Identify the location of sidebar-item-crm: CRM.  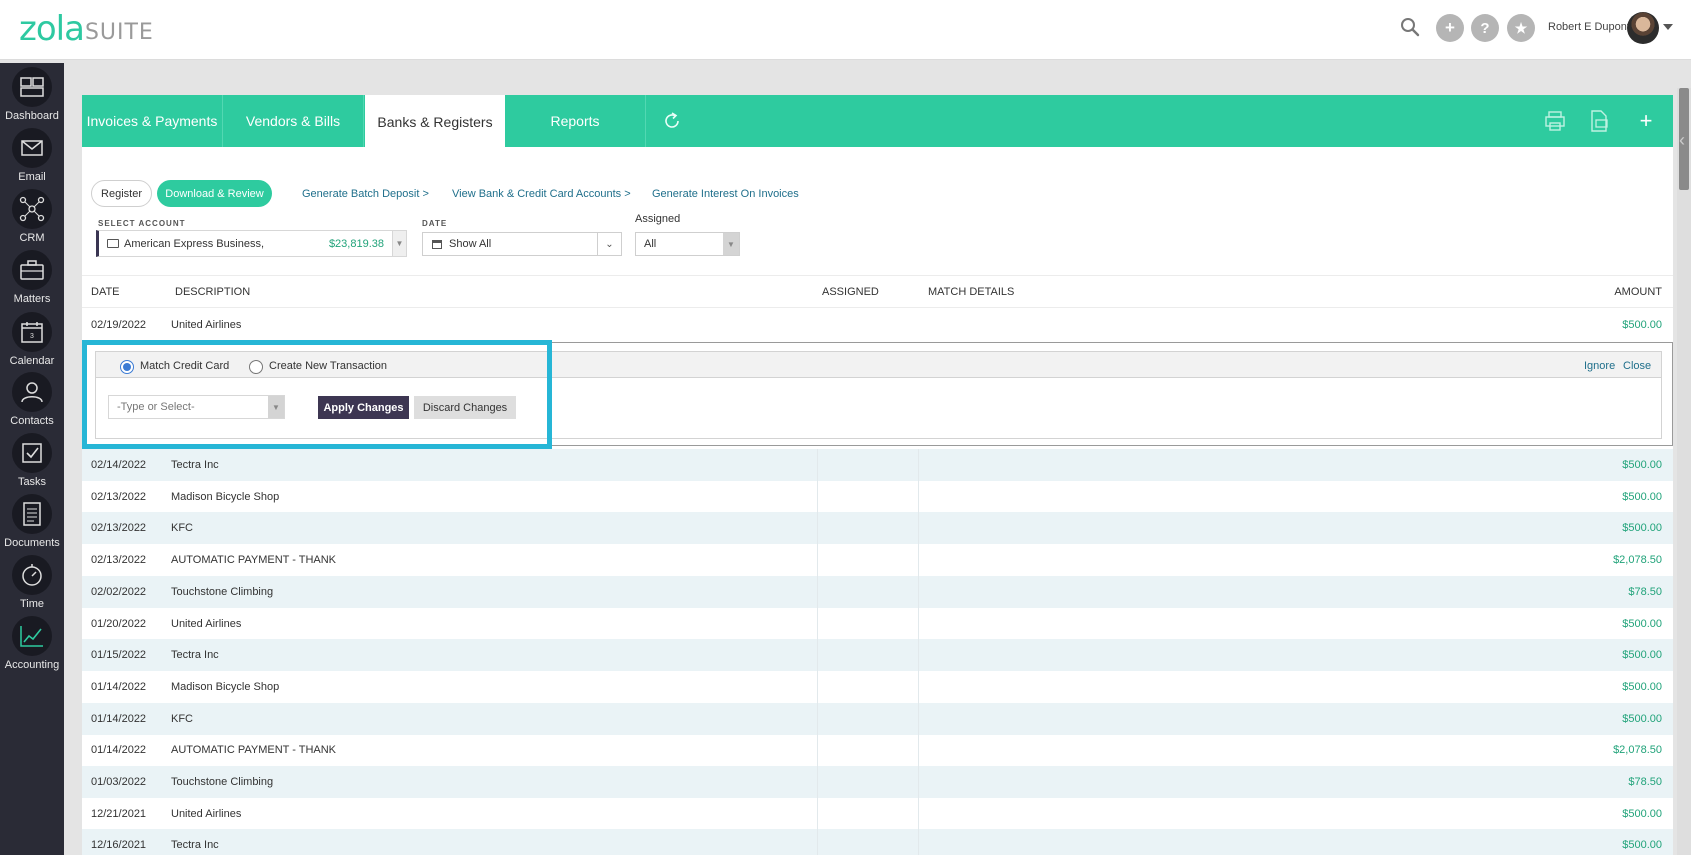
(32, 218).